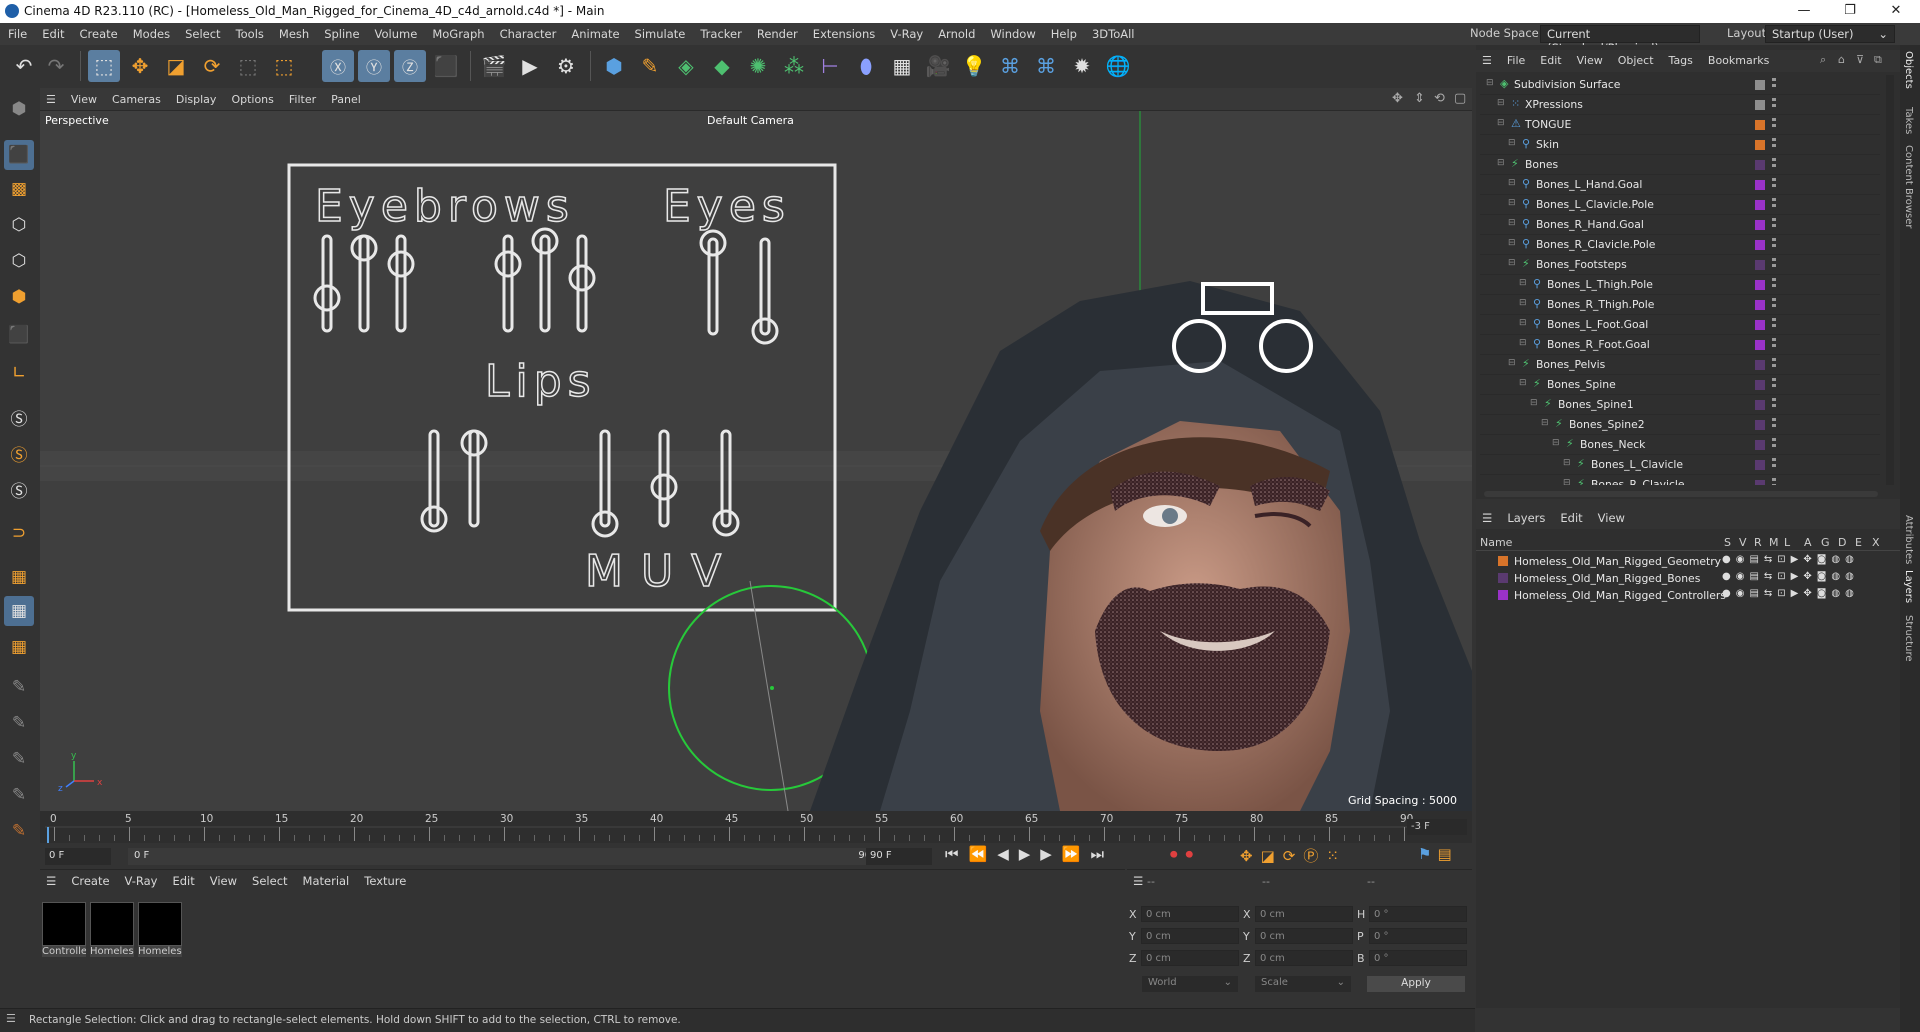 This screenshot has height=1032, width=1920. What do you see at coordinates (161, 930) in the screenshot?
I see `material-item: Homeles` at bounding box center [161, 930].